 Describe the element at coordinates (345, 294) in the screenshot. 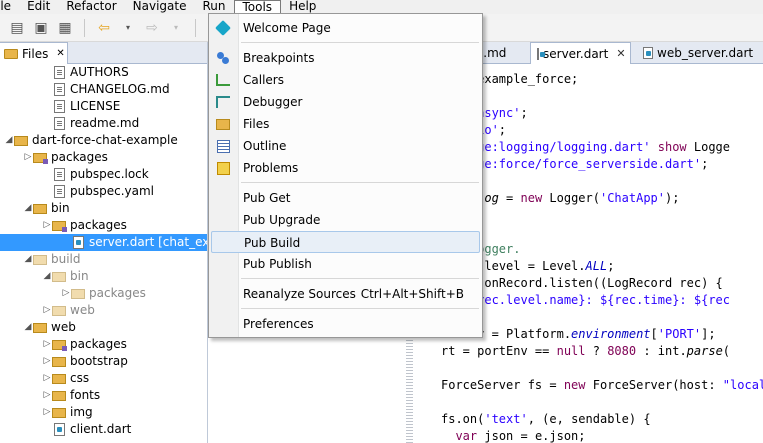

I see `menu-item-reanalyze-sources: Reanalyze Sources Ctrl+Alt+Shift+B` at that location.